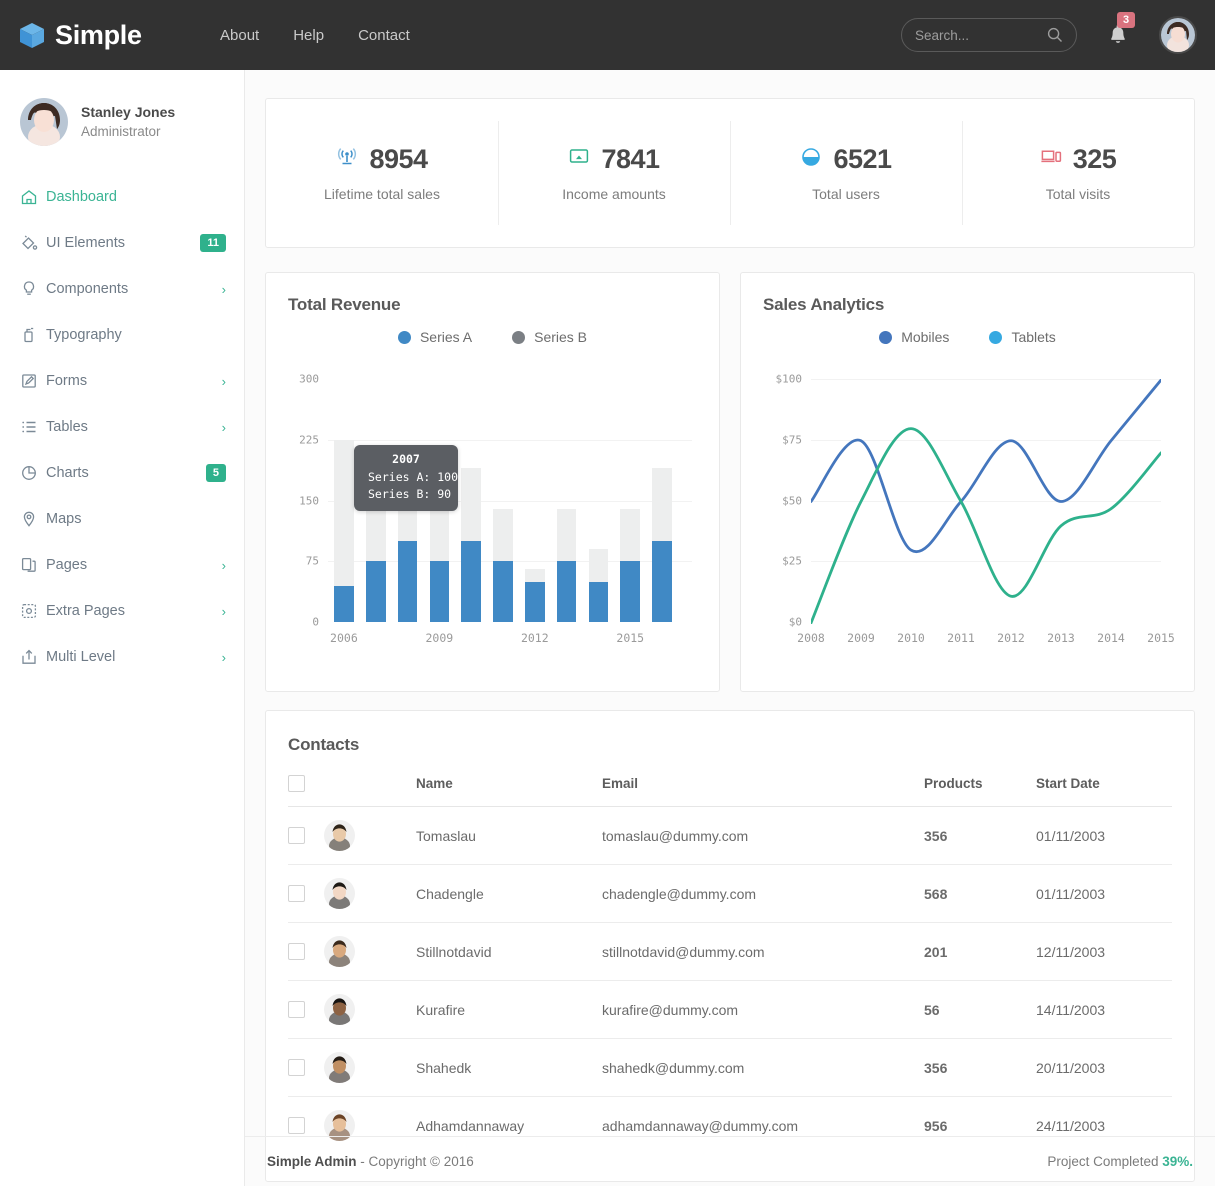 The height and width of the screenshot is (1186, 1215). I want to click on sidebar-item-label: Components, so click(87, 289).